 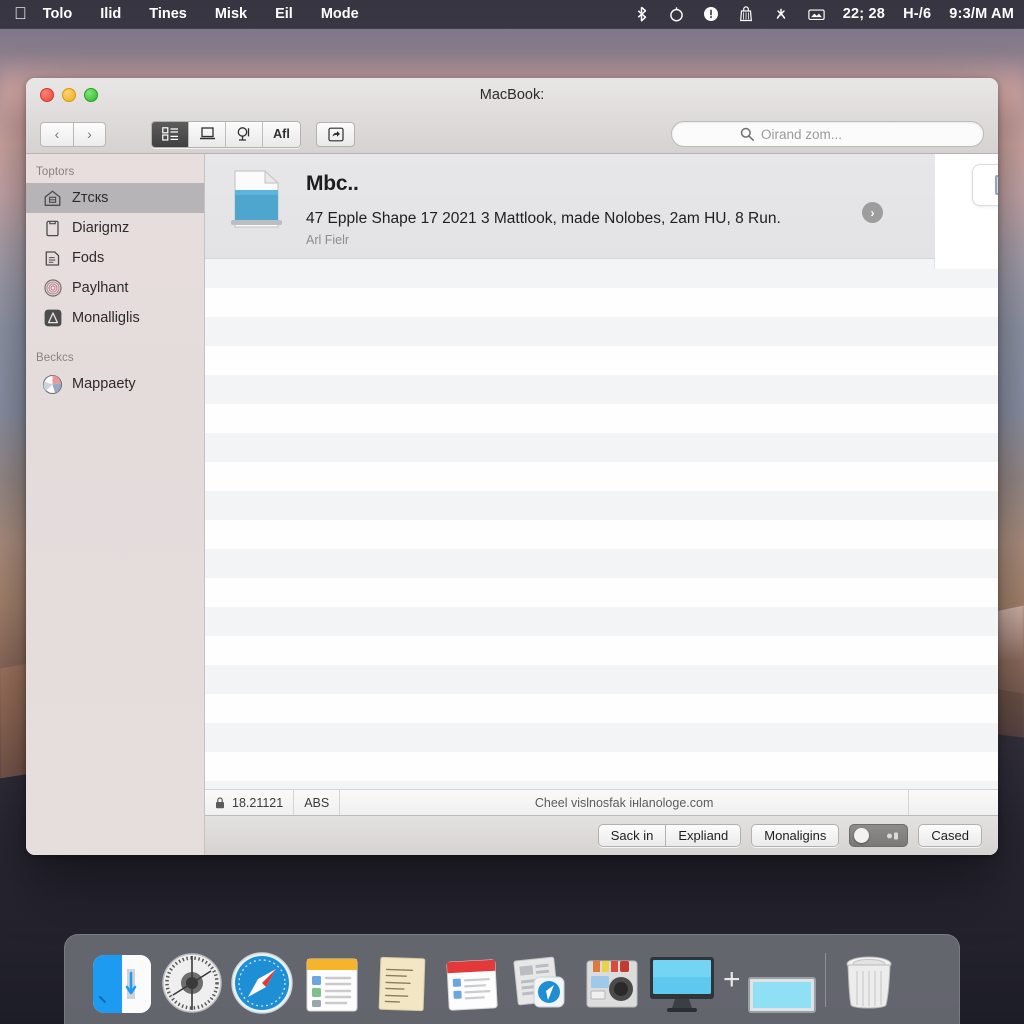 I want to click on checked-checkbox: ✓, so click(x=996, y=185).